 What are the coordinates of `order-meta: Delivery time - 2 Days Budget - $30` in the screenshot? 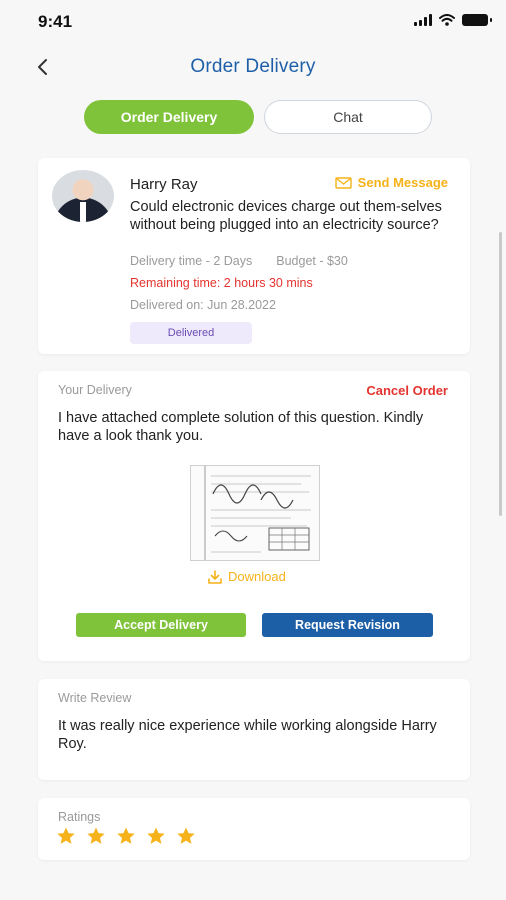 It's located at (239, 261).